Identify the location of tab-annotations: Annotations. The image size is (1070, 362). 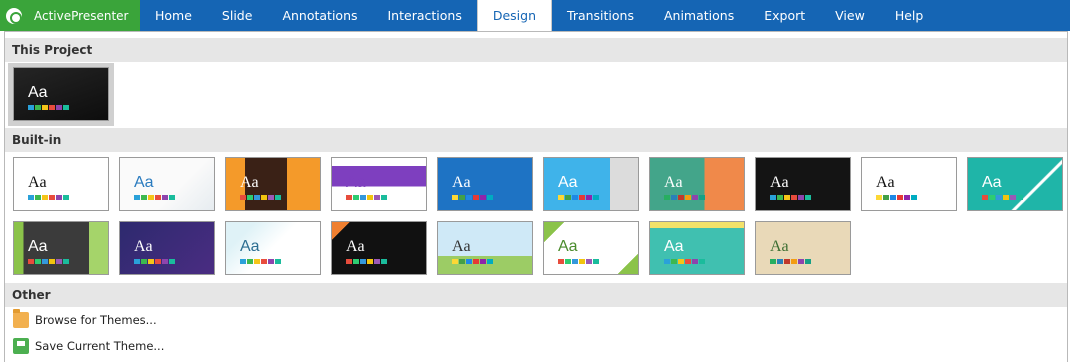
(319, 15).